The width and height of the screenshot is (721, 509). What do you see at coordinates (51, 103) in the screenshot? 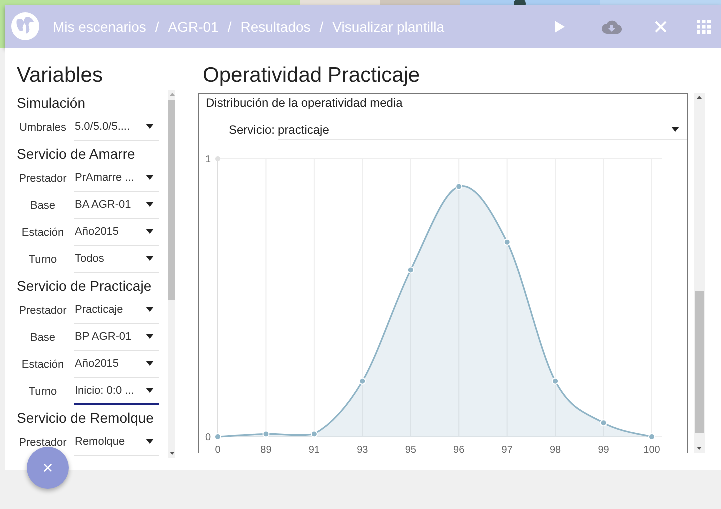
I see `section-heading: Simulación` at bounding box center [51, 103].